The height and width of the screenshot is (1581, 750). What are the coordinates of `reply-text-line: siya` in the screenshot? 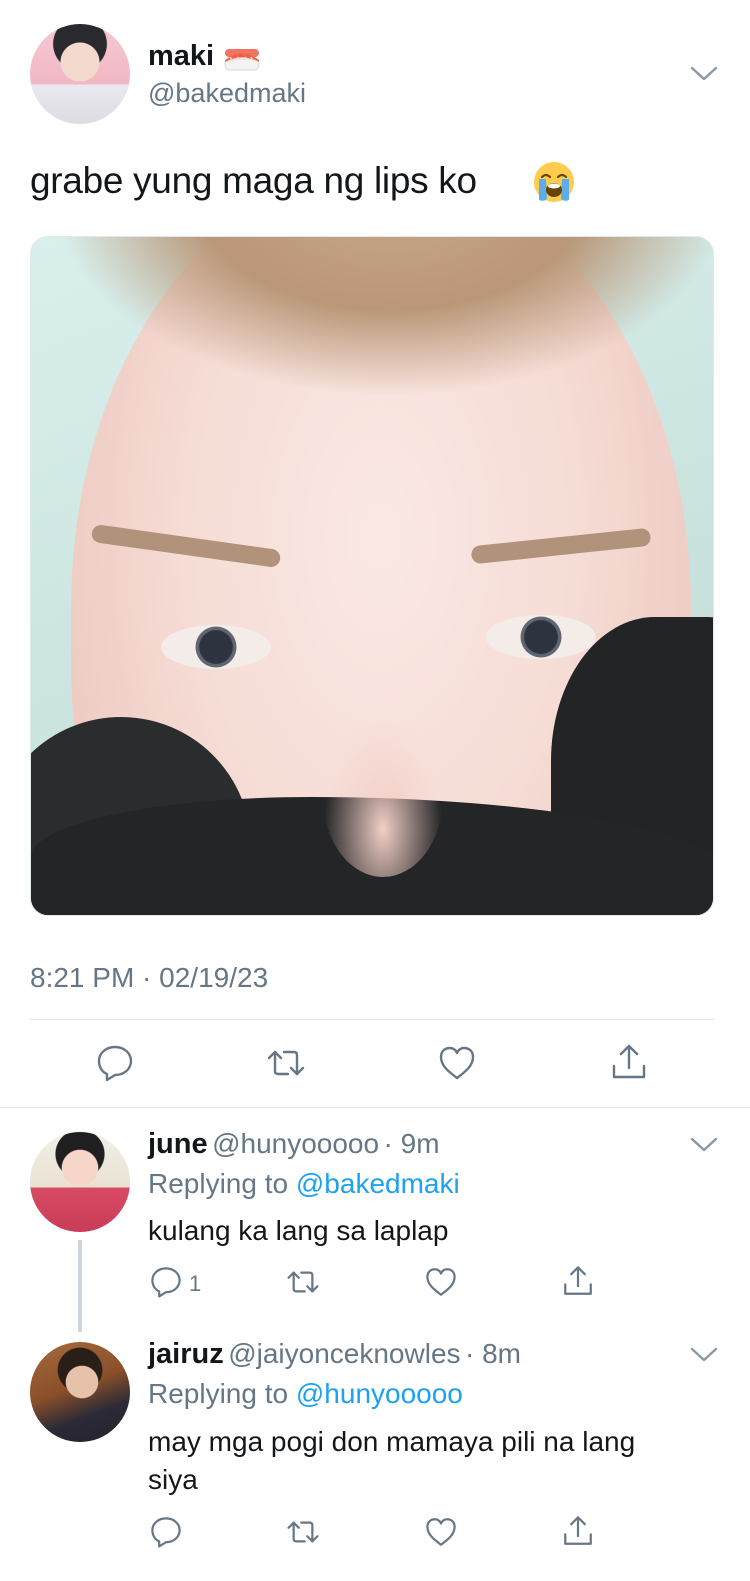 It's located at (173, 1479).